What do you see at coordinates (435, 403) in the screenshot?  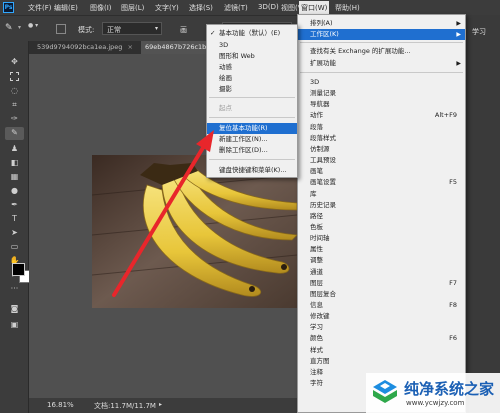 I see `watermark-url: www.ycwjzy.com` at bounding box center [435, 403].